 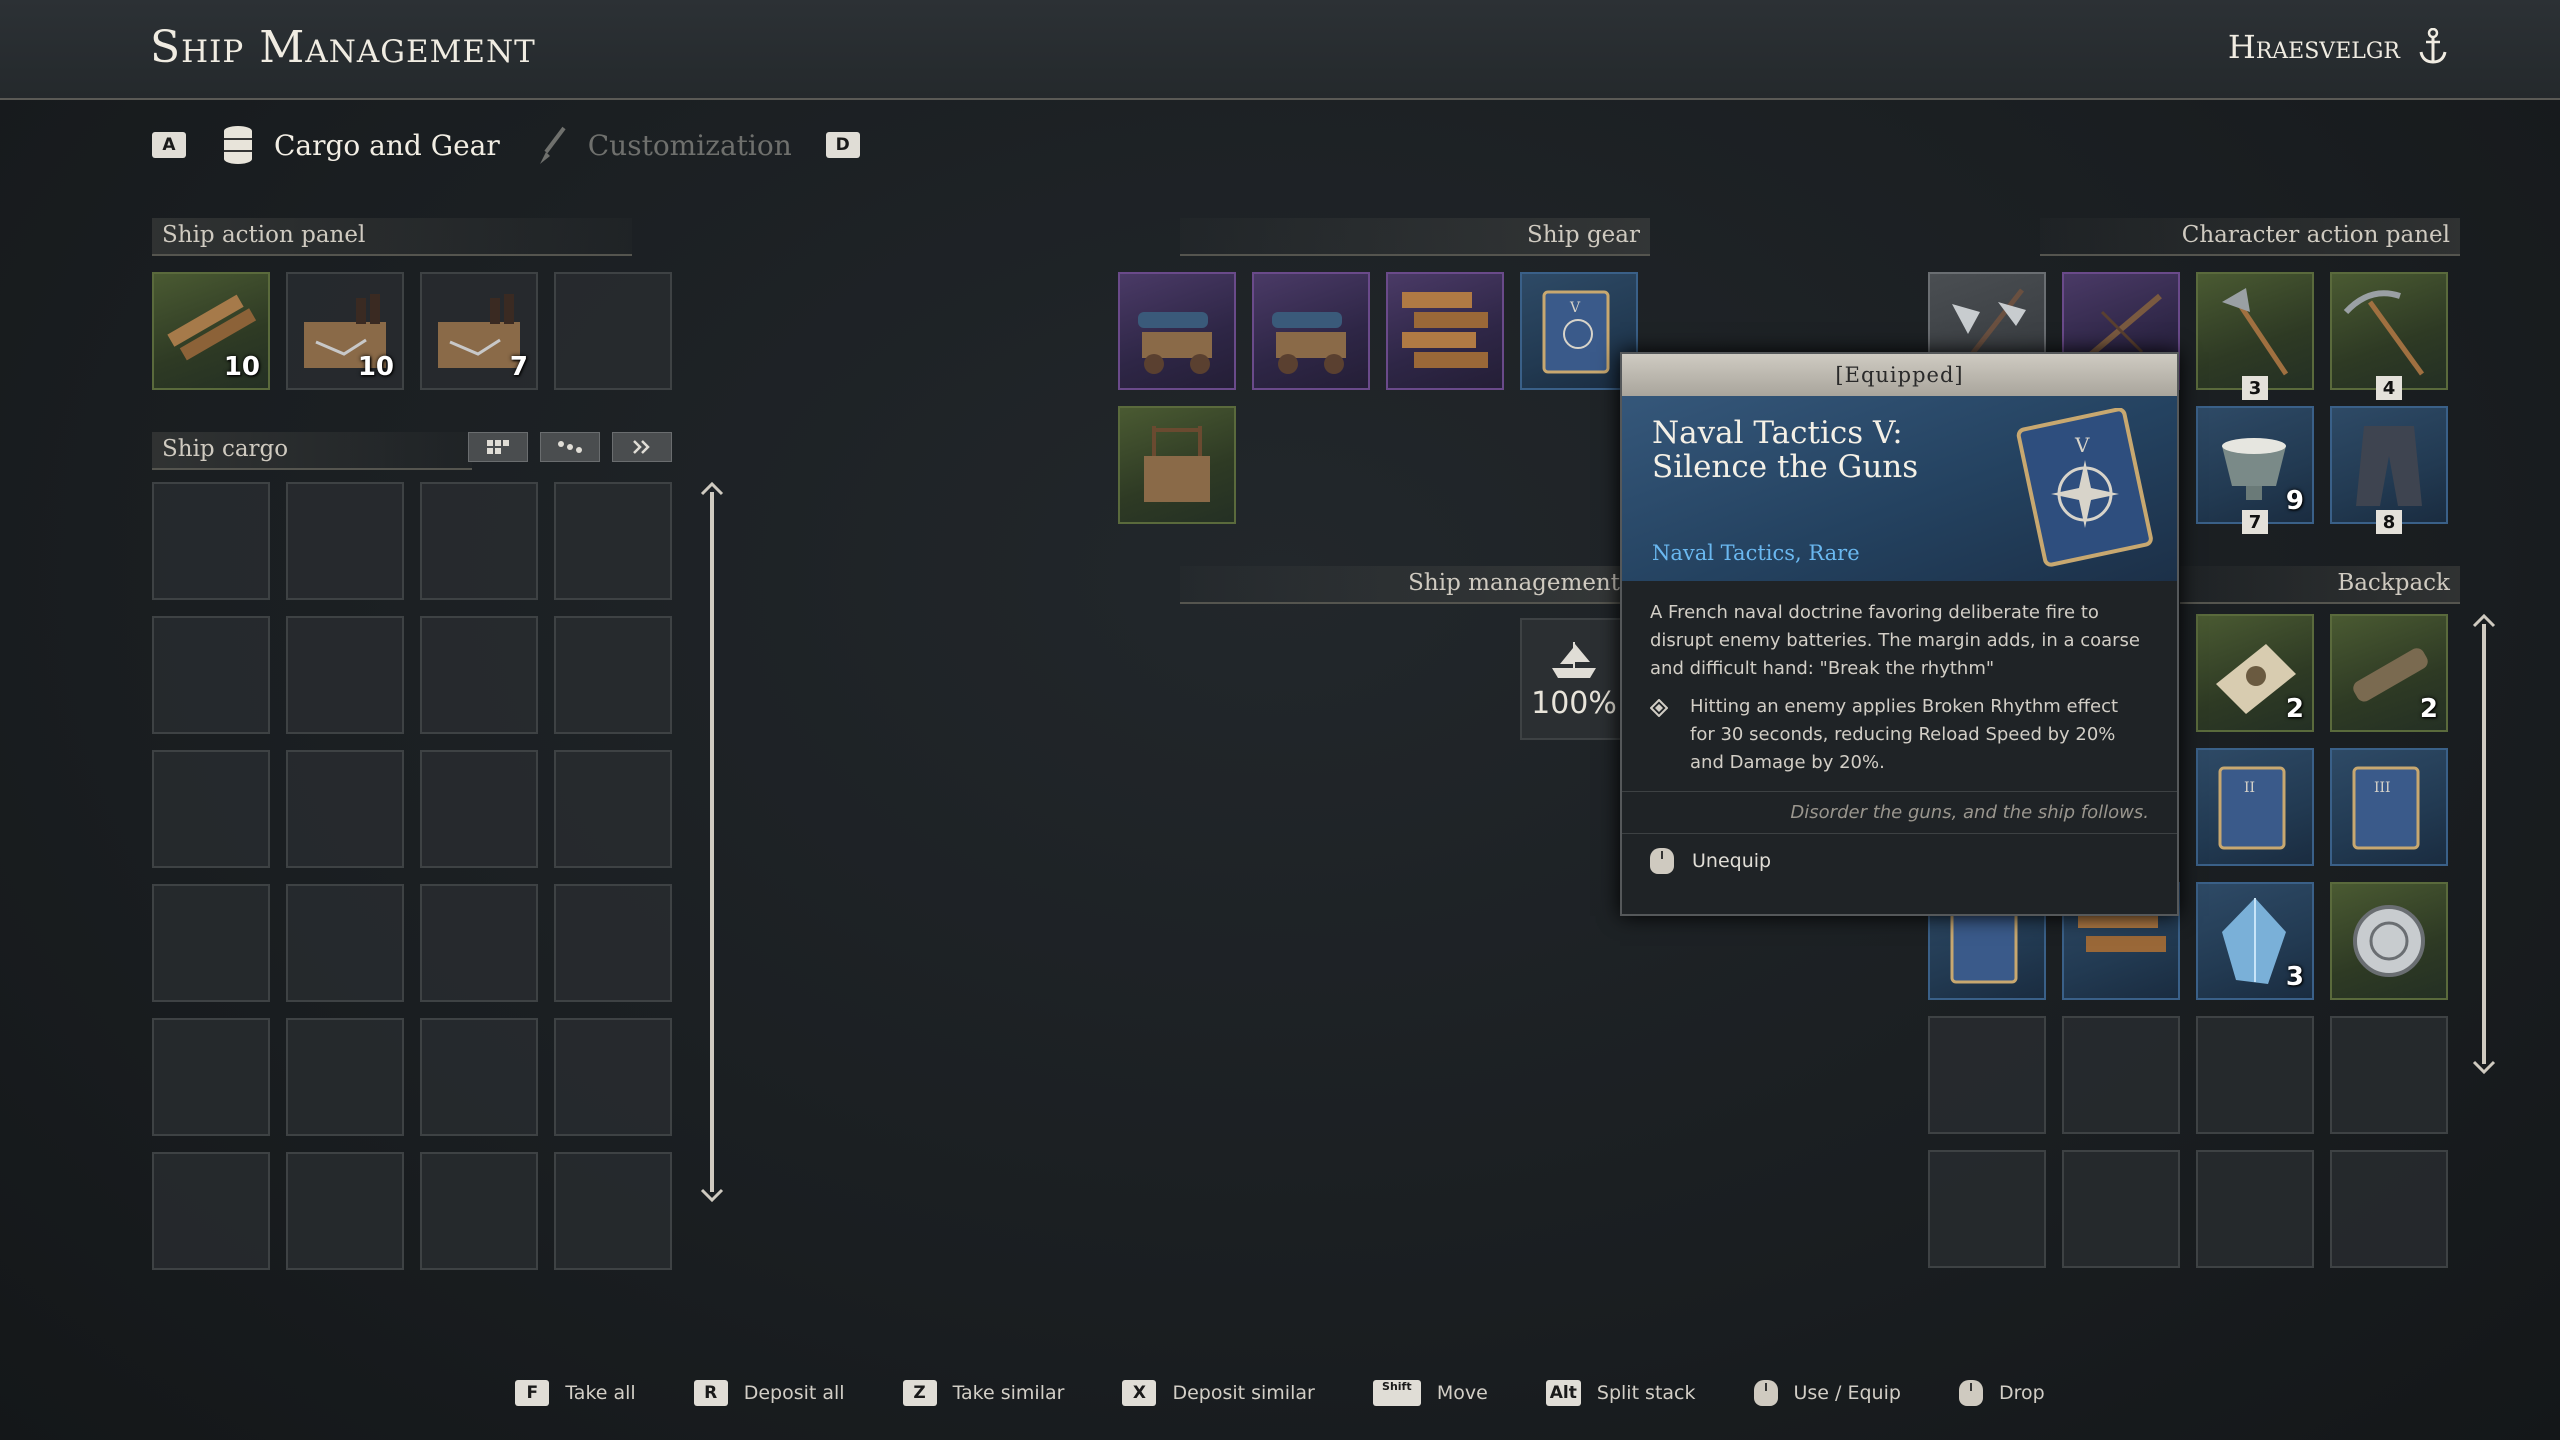 What do you see at coordinates (345, 331) in the screenshot?
I see `ship-action-slot-2: 10` at bounding box center [345, 331].